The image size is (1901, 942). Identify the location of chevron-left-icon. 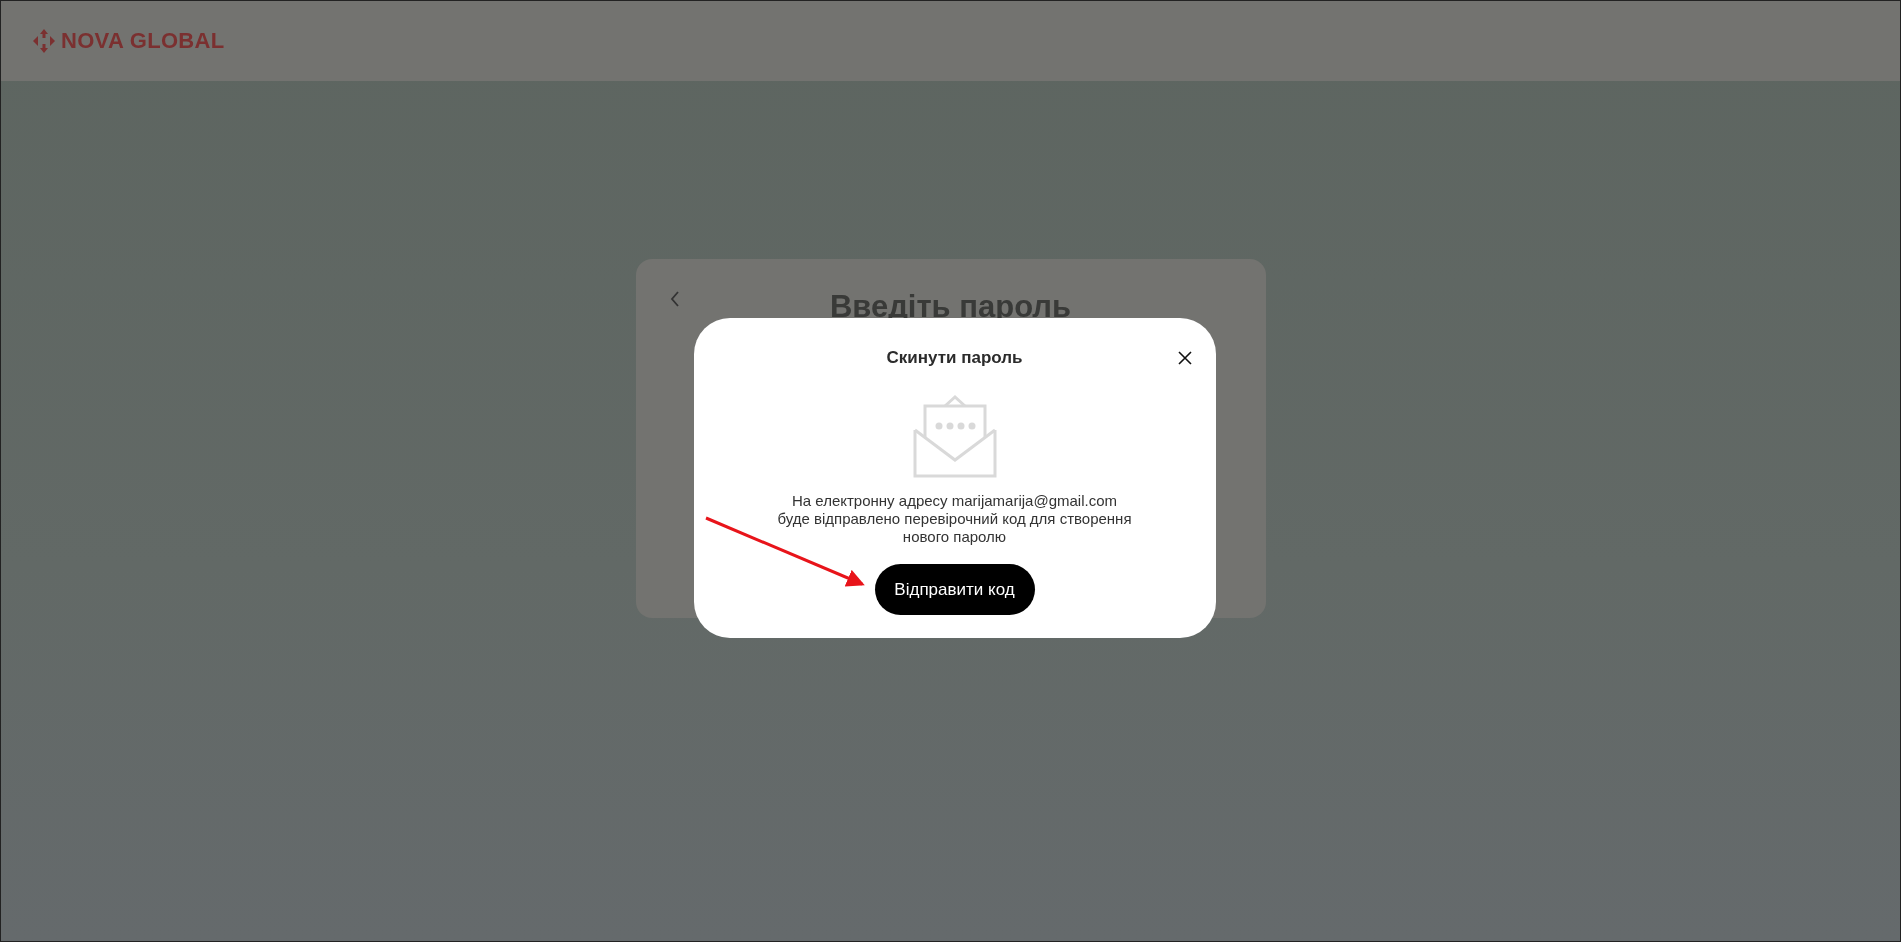
(674, 299).